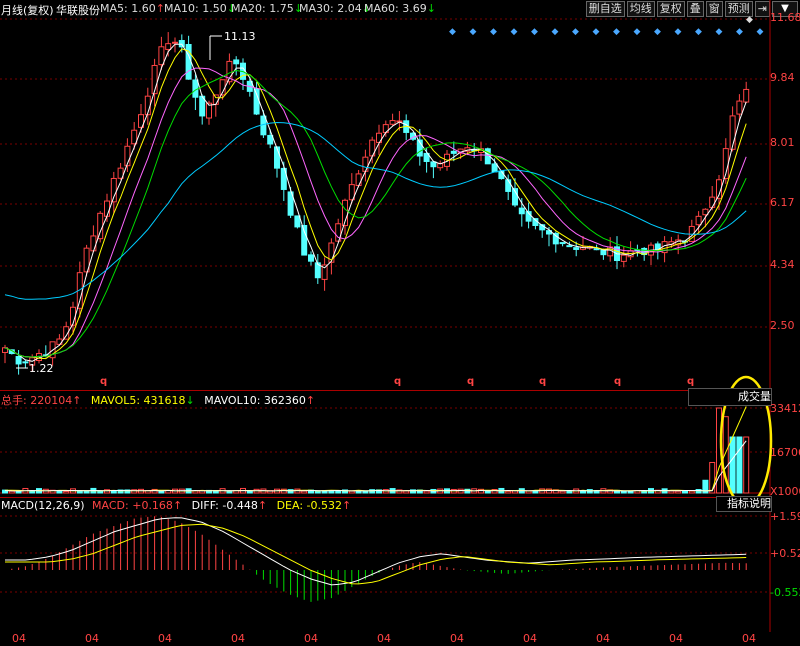 This screenshot has width=800, height=646. What do you see at coordinates (375, 466) in the screenshot?
I see `mavol10-line` at bounding box center [375, 466].